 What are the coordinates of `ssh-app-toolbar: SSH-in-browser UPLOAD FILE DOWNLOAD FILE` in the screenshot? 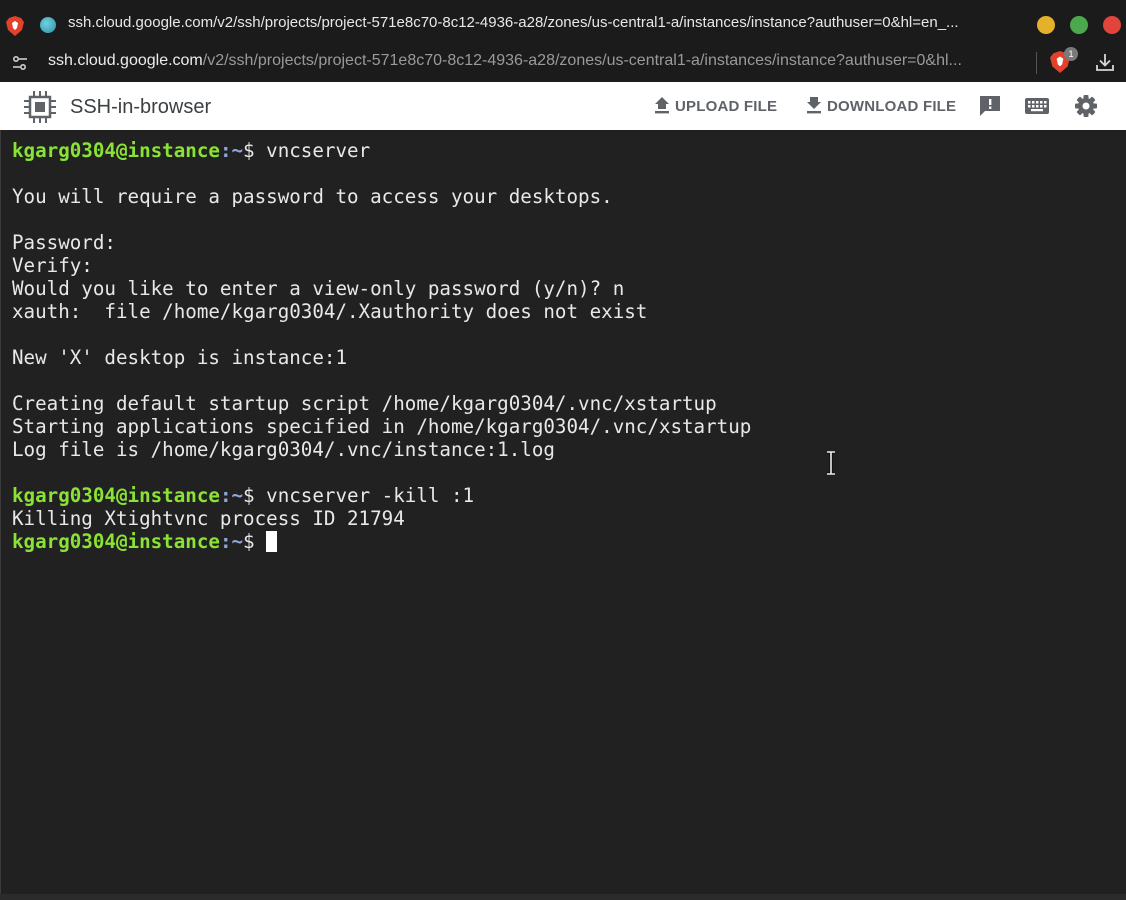 It's located at (563, 106).